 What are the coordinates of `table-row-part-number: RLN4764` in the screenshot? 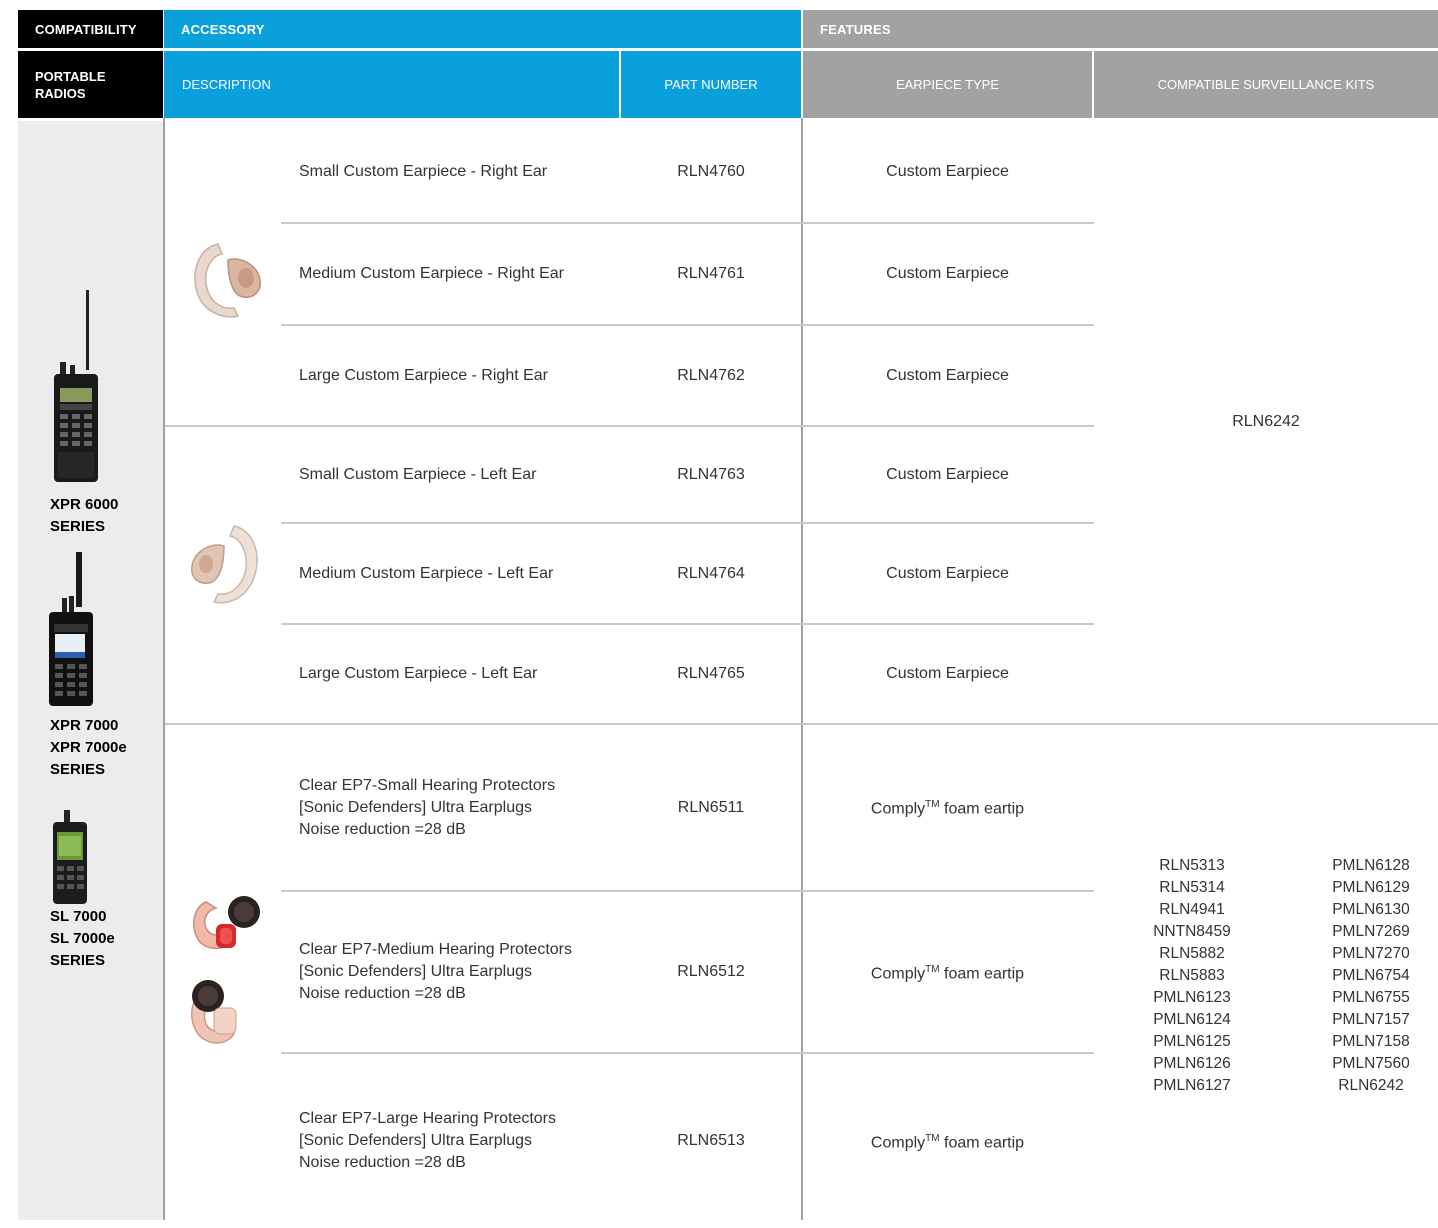 It's located at (711, 573).